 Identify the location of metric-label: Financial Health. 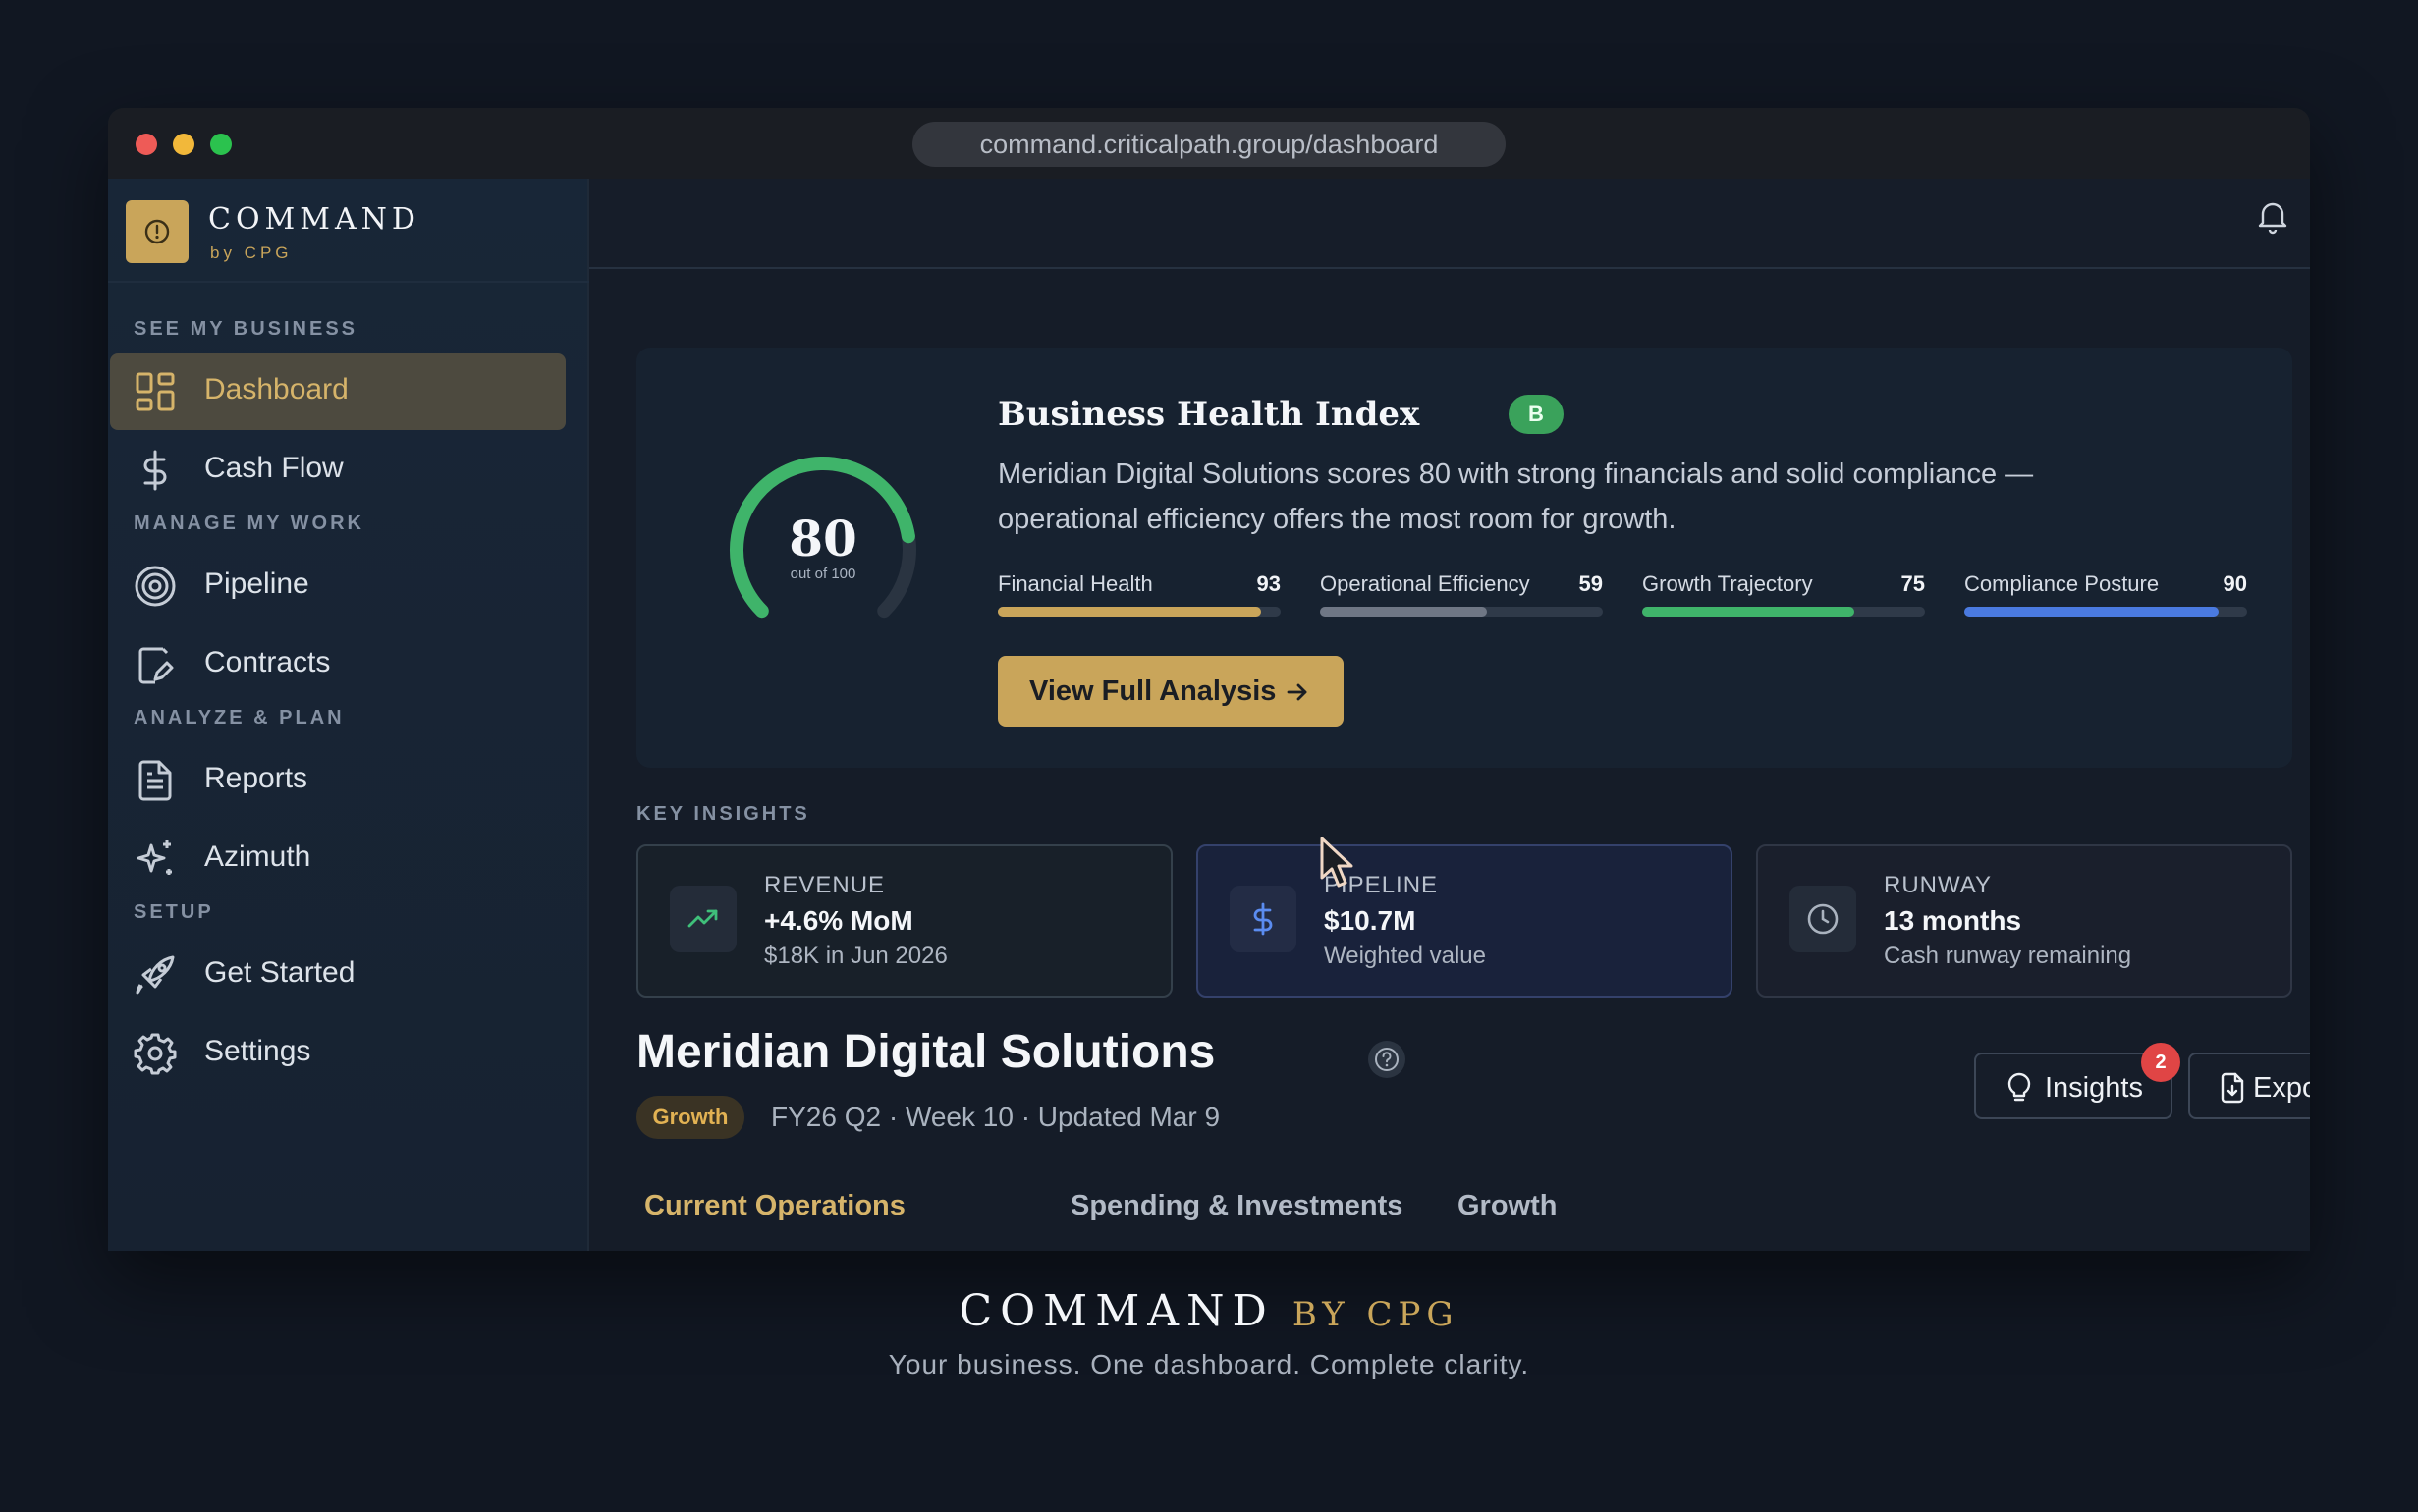
(1075, 584).